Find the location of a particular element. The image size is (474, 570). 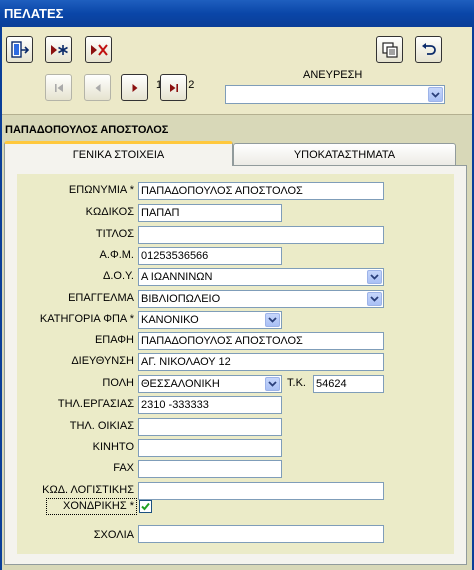

last-record-button is located at coordinates (173, 87).